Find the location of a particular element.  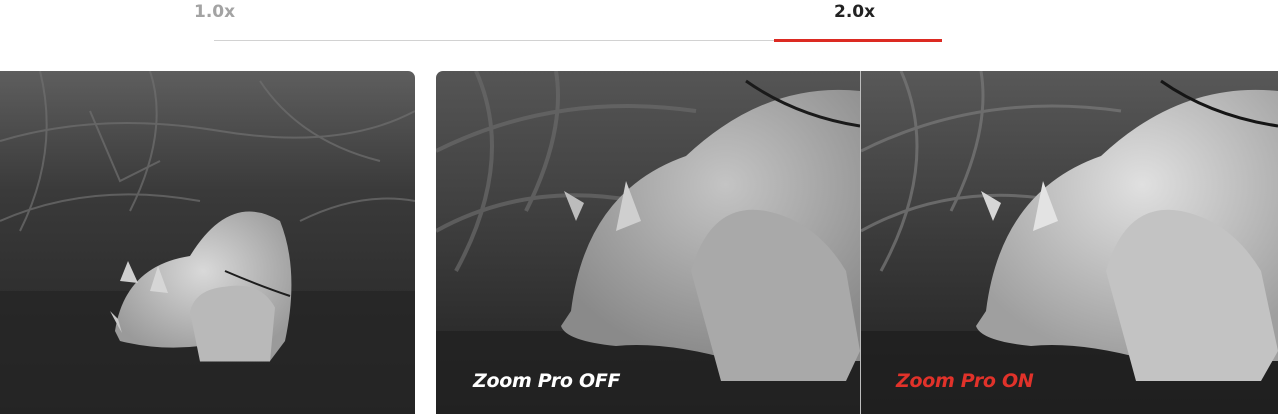

zoom-pro-off-label: Zoom Pro OFF is located at coordinates (547, 381).